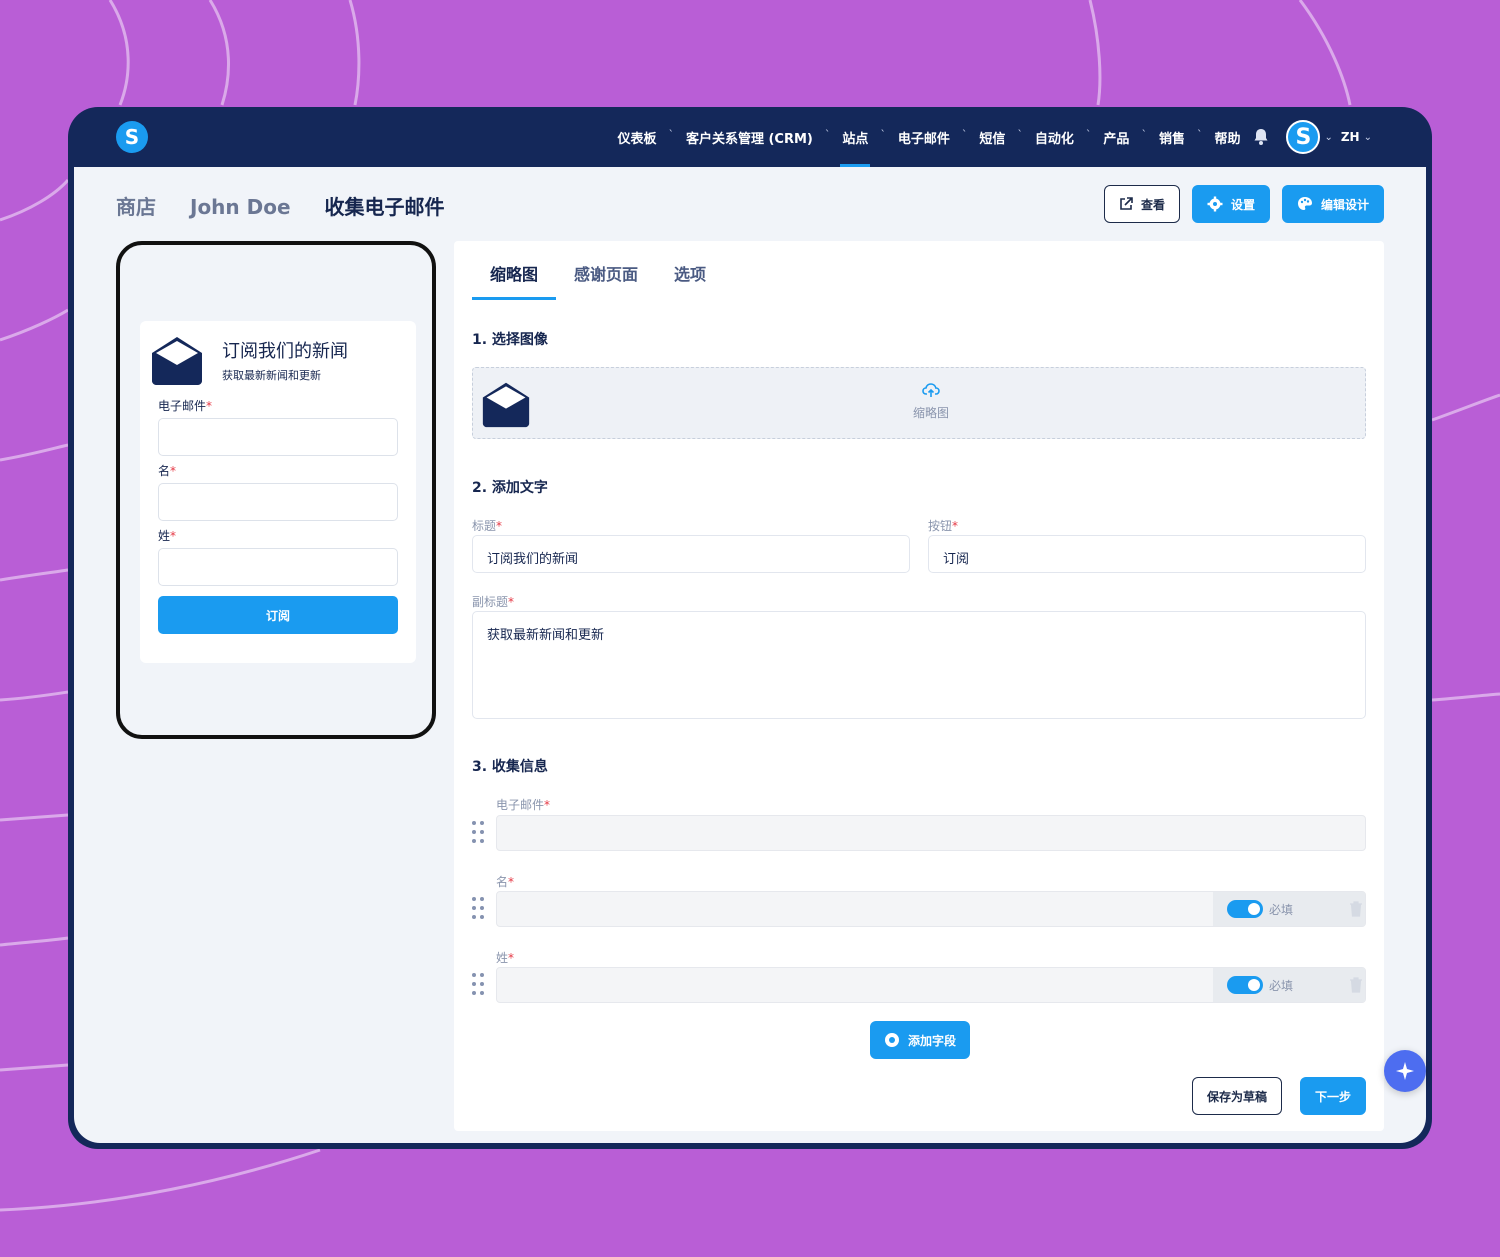 The image size is (1500, 1257). I want to click on breadcrumb: 商店 John Doe 收集电子邮件, so click(280, 205).